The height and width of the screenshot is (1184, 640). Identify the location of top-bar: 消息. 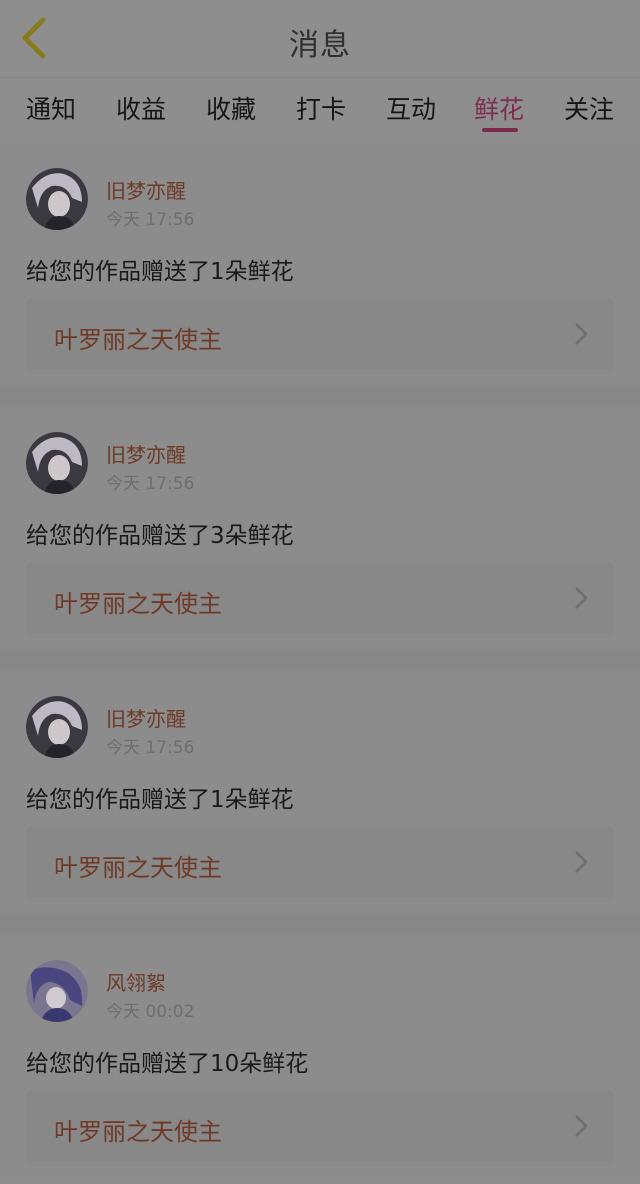
(320, 39).